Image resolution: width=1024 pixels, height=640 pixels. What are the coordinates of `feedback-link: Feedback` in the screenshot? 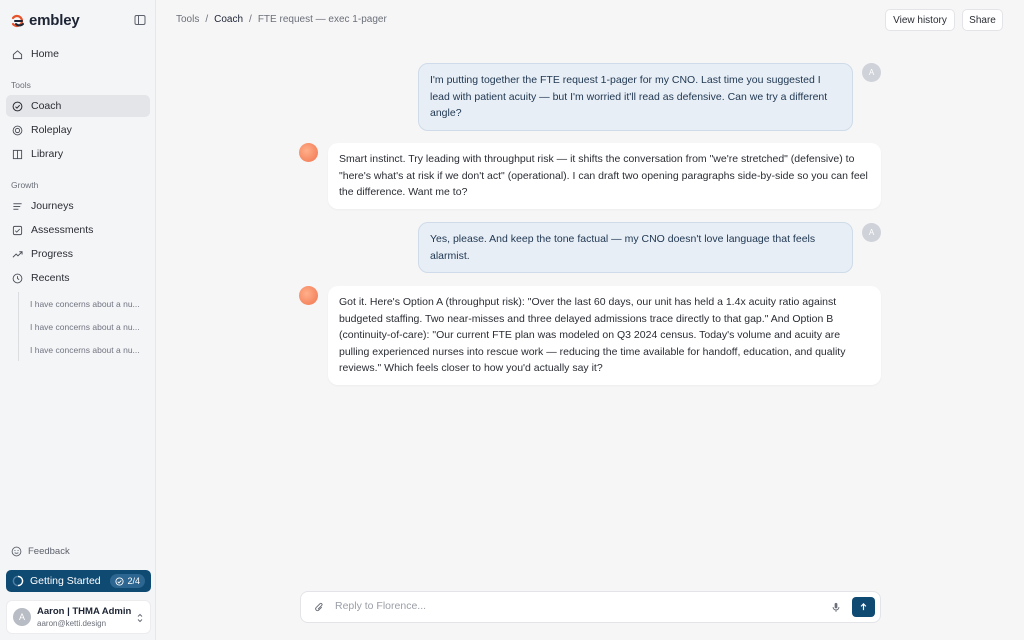 It's located at (40, 551).